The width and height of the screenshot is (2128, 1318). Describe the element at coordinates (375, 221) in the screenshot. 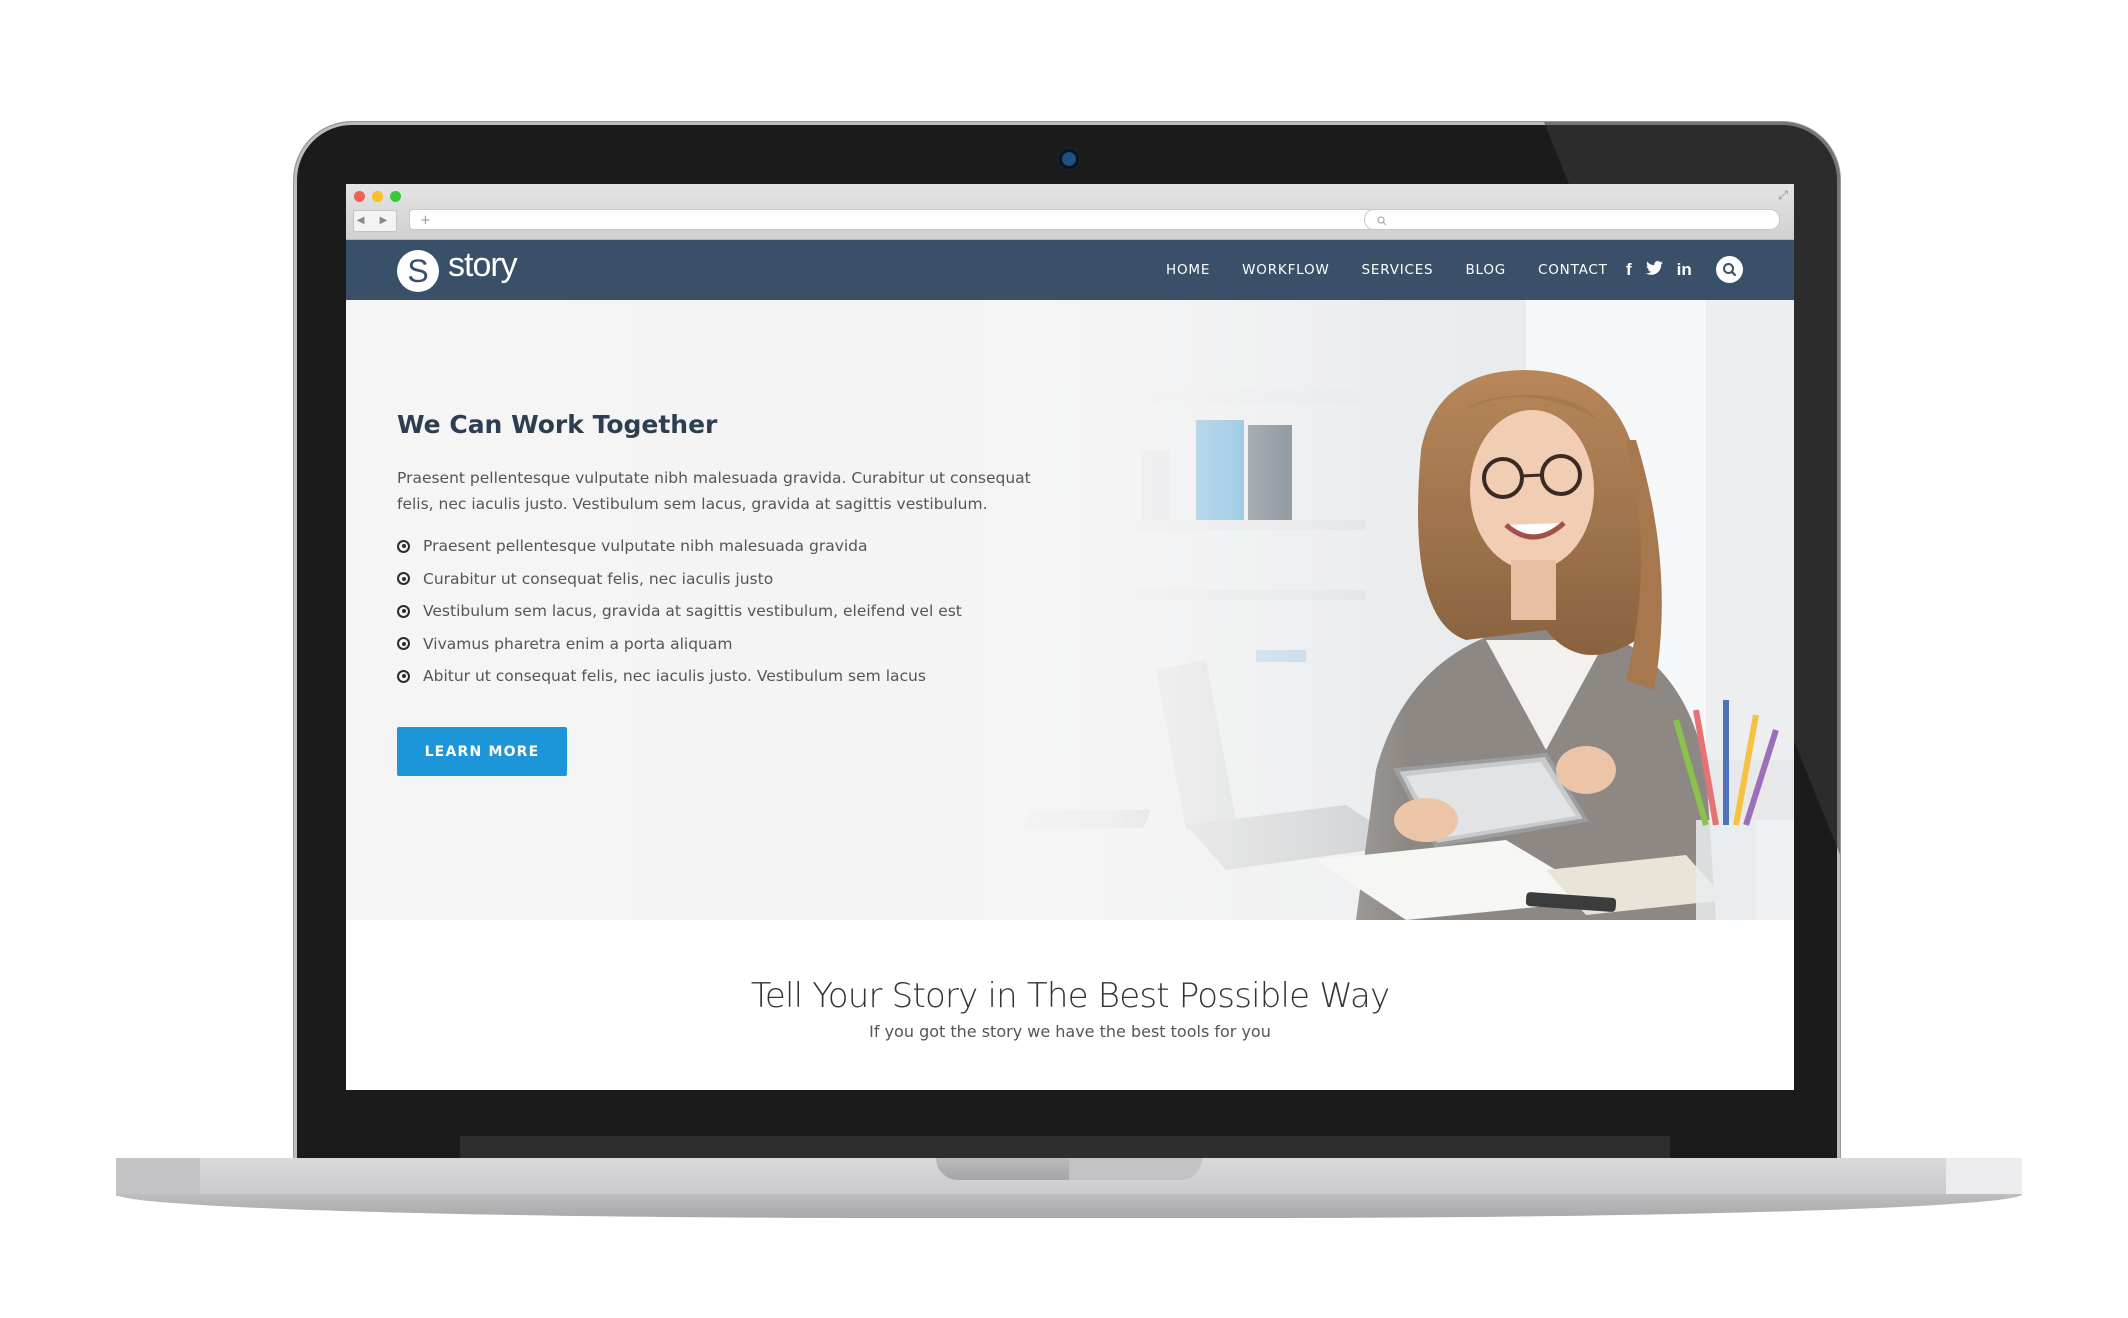

I see `back-forward-buttons: ◀ ▶` at that location.